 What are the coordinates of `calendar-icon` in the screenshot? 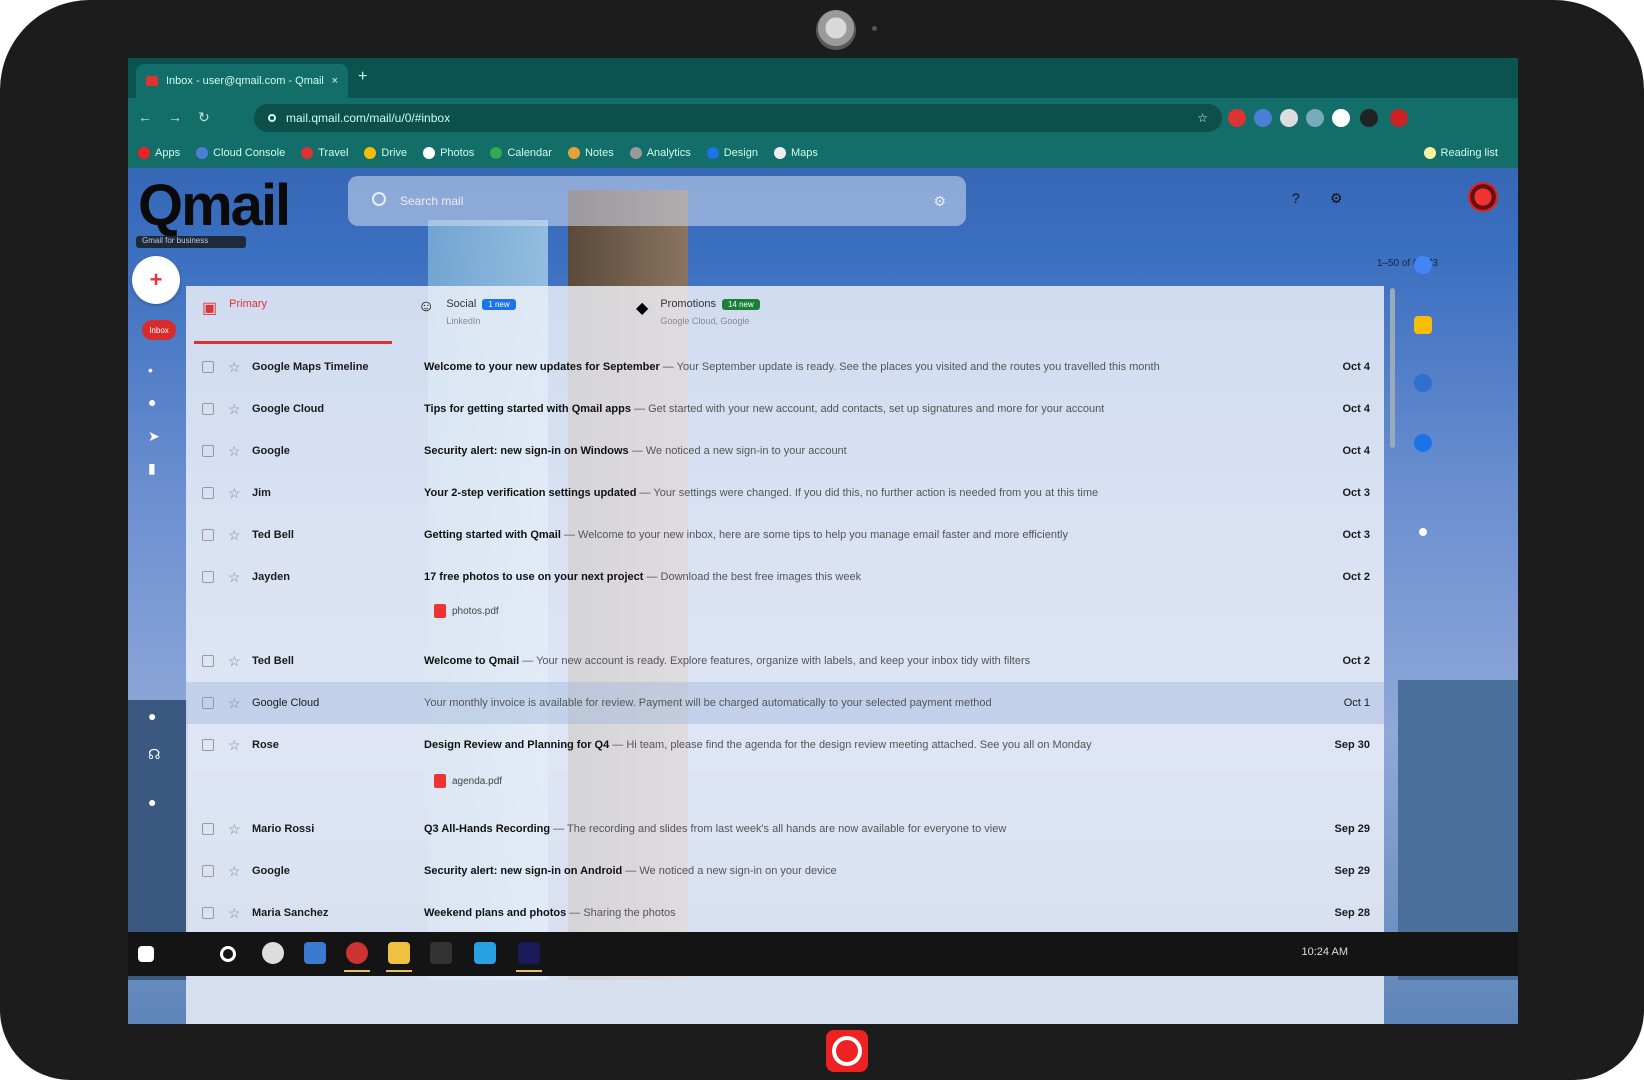 It's located at (1423, 265).